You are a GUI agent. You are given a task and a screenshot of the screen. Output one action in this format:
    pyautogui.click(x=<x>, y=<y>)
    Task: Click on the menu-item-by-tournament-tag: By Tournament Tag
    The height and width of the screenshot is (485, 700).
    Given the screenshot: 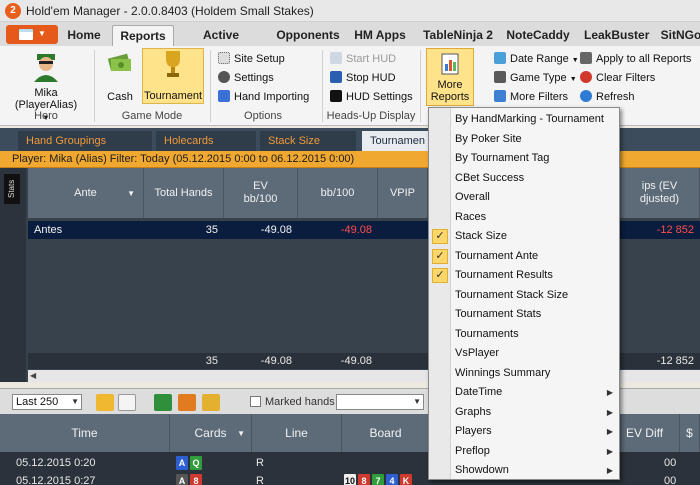 What is the action you would take?
    pyautogui.click(x=524, y=159)
    